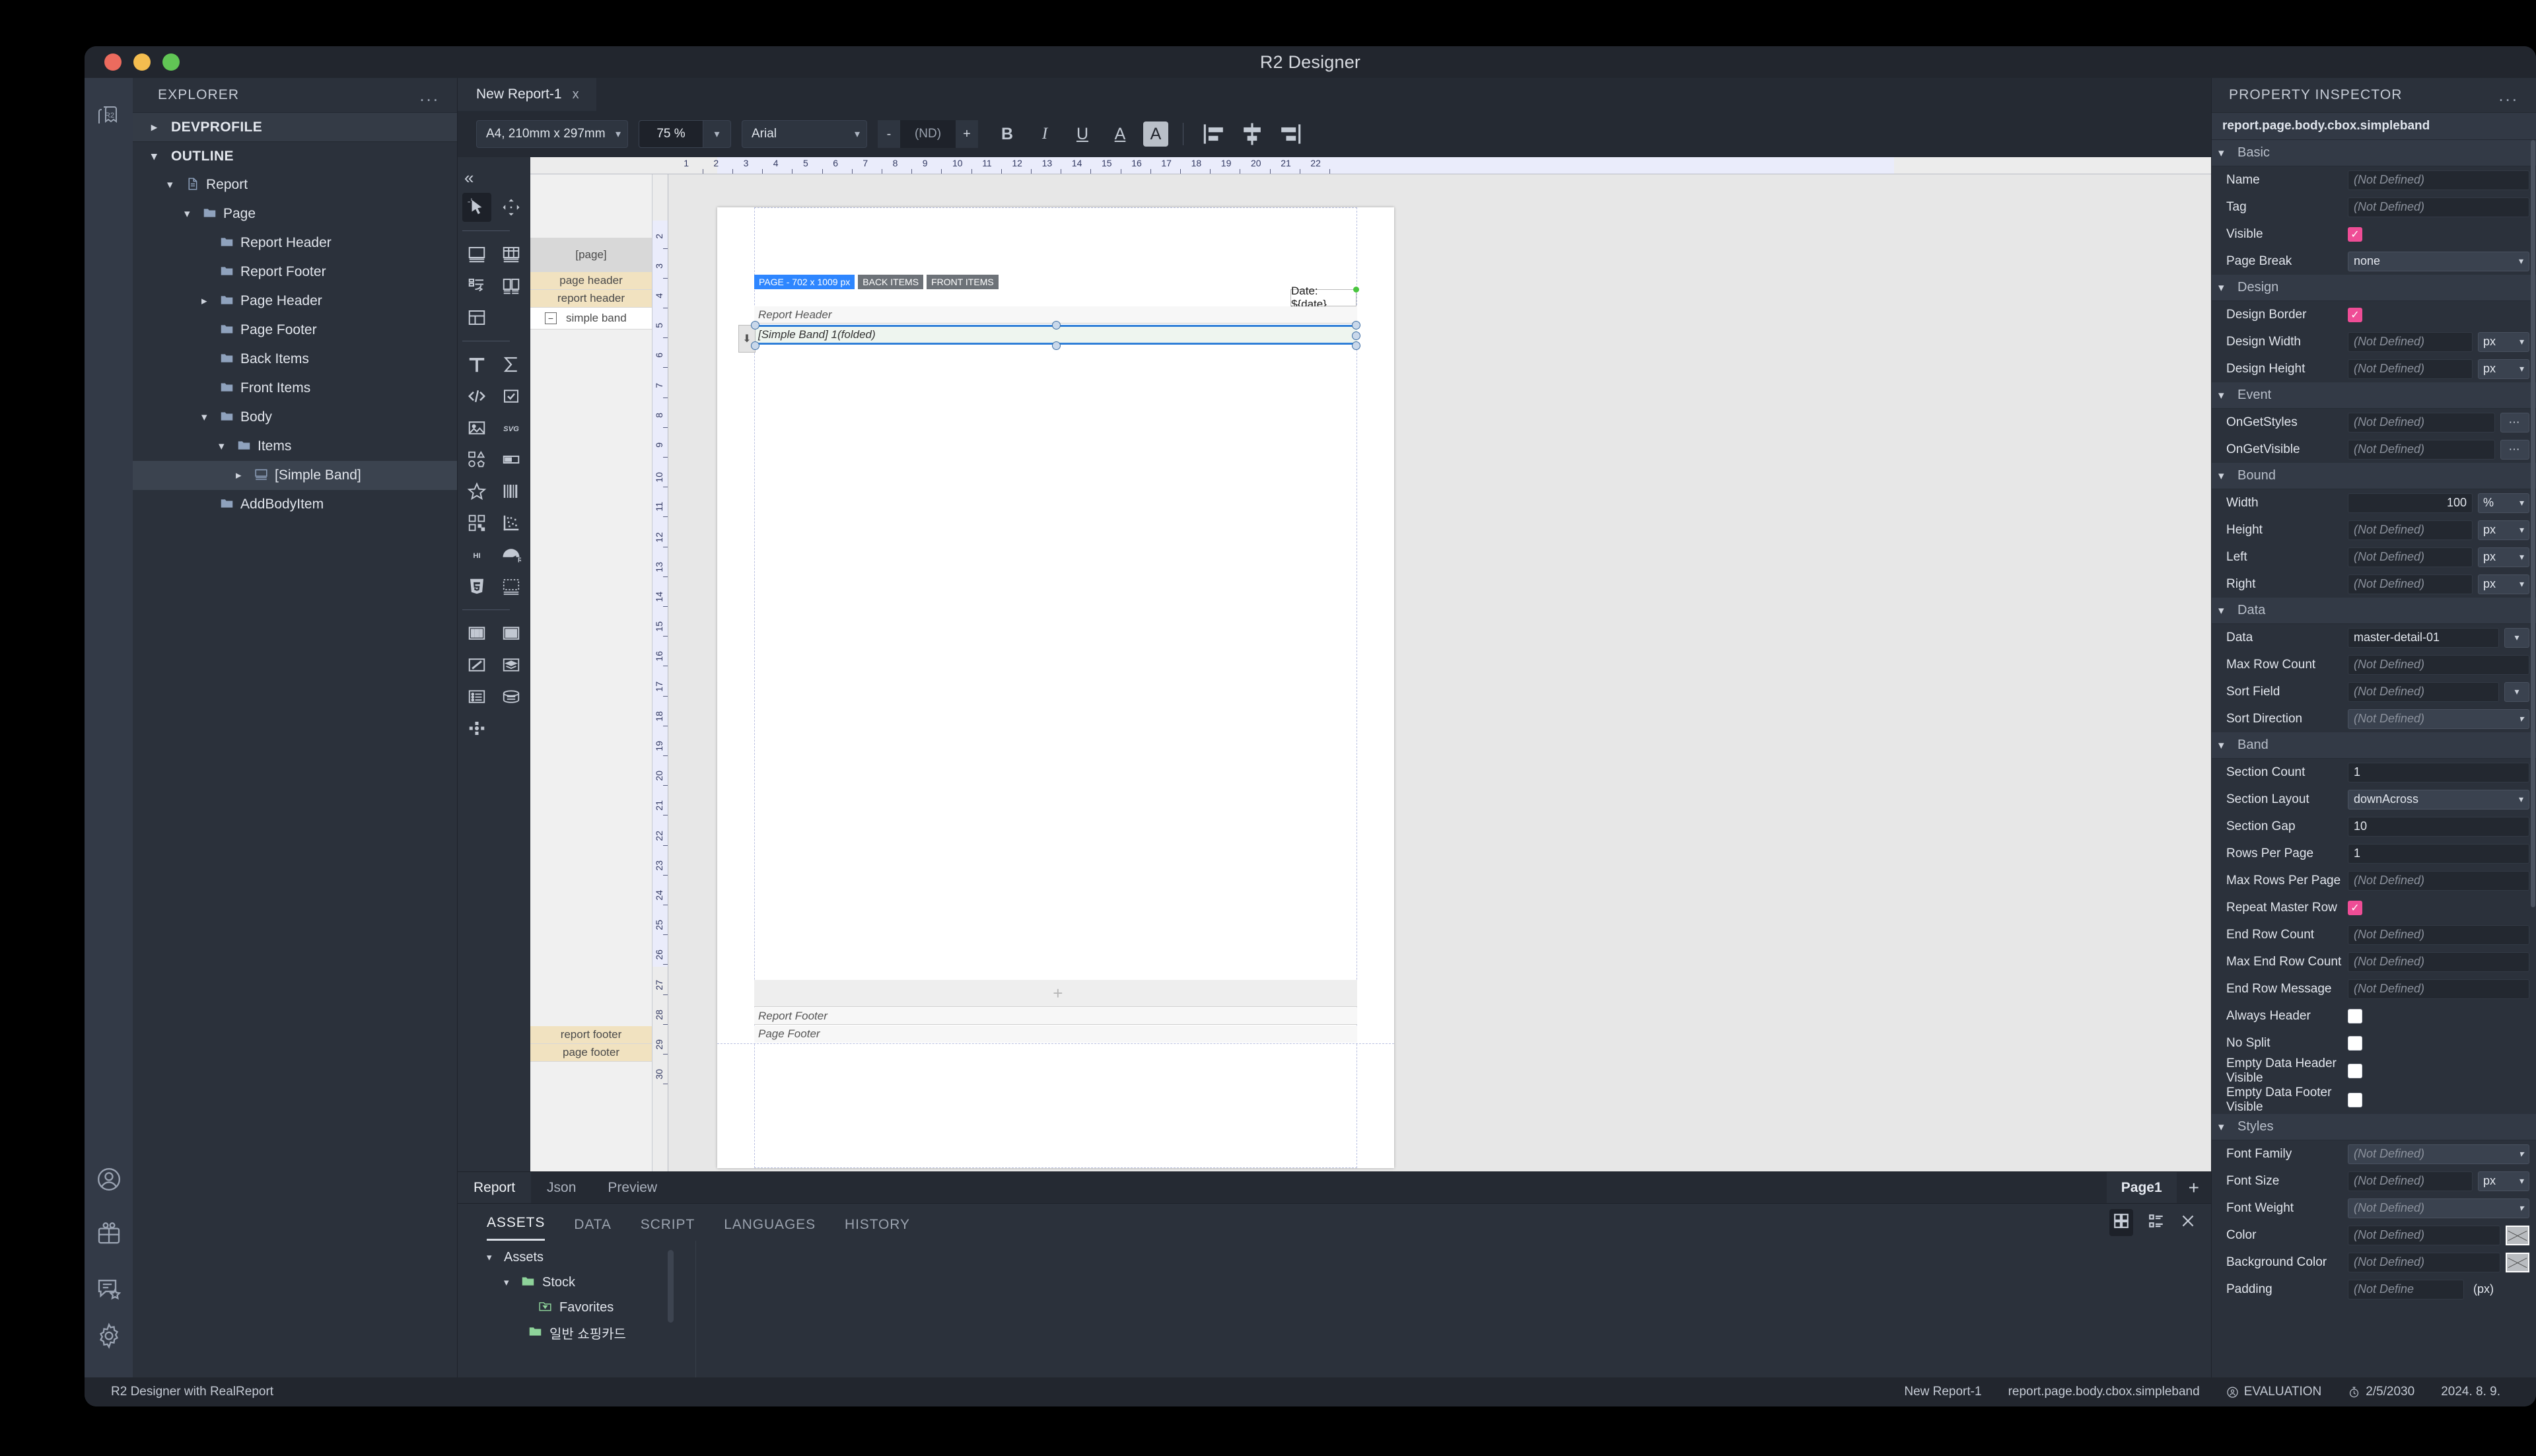  Describe the element at coordinates (476, 554) in the screenshot. I see `insert-hi-chart-tool: HI` at that location.